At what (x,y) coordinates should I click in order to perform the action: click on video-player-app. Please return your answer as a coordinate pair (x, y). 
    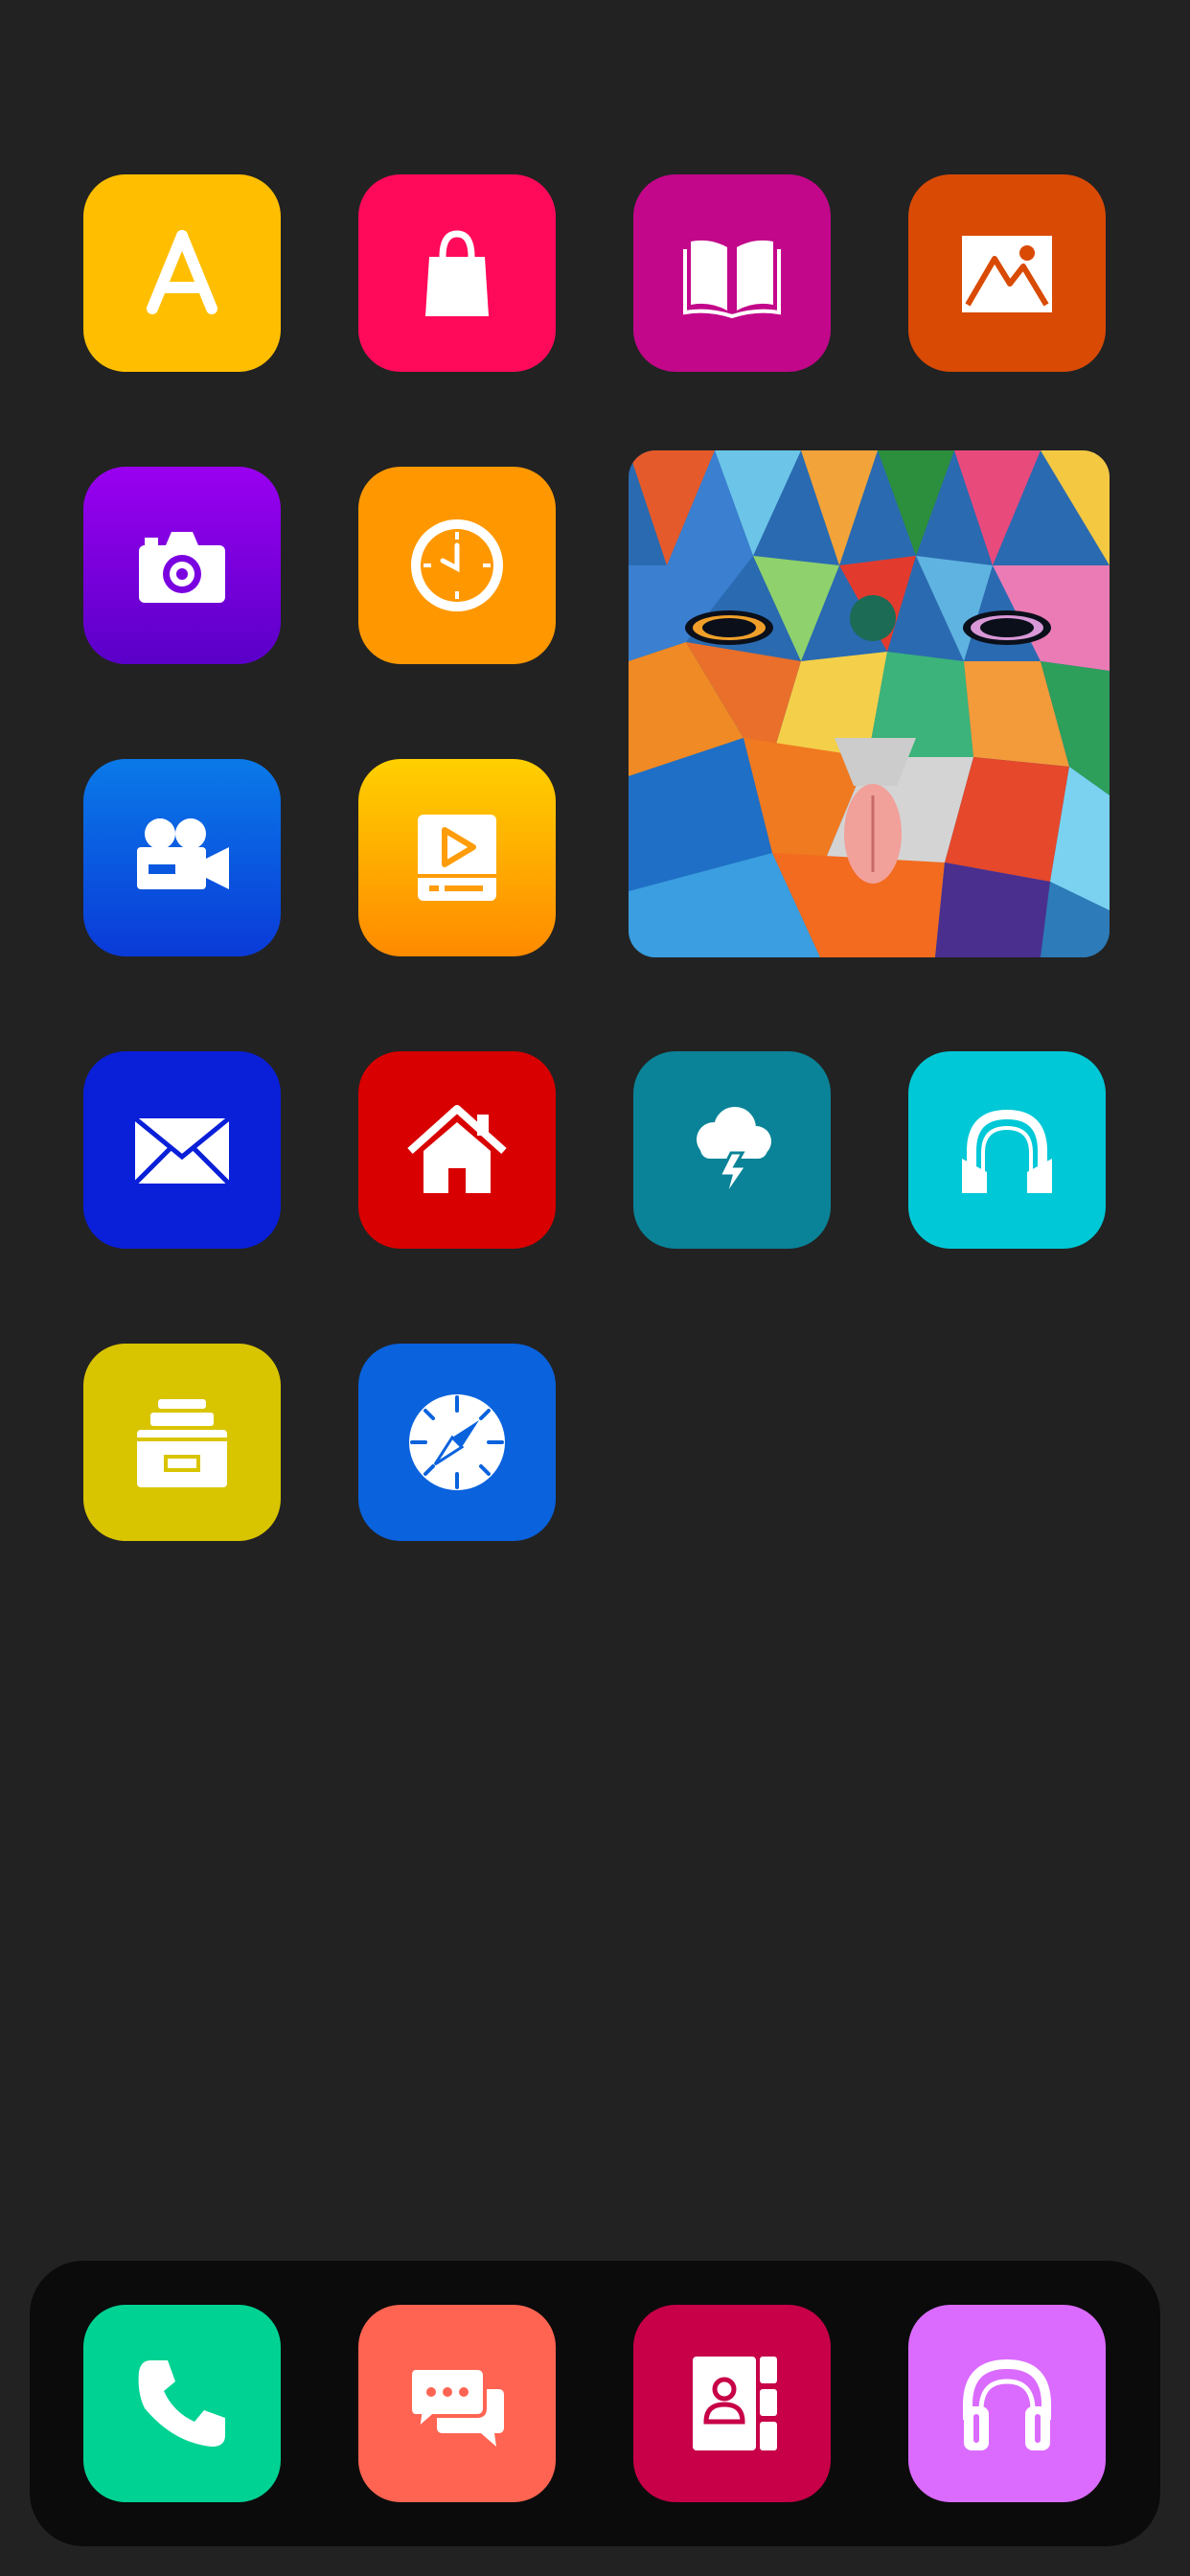
    Looking at the image, I should click on (457, 857).